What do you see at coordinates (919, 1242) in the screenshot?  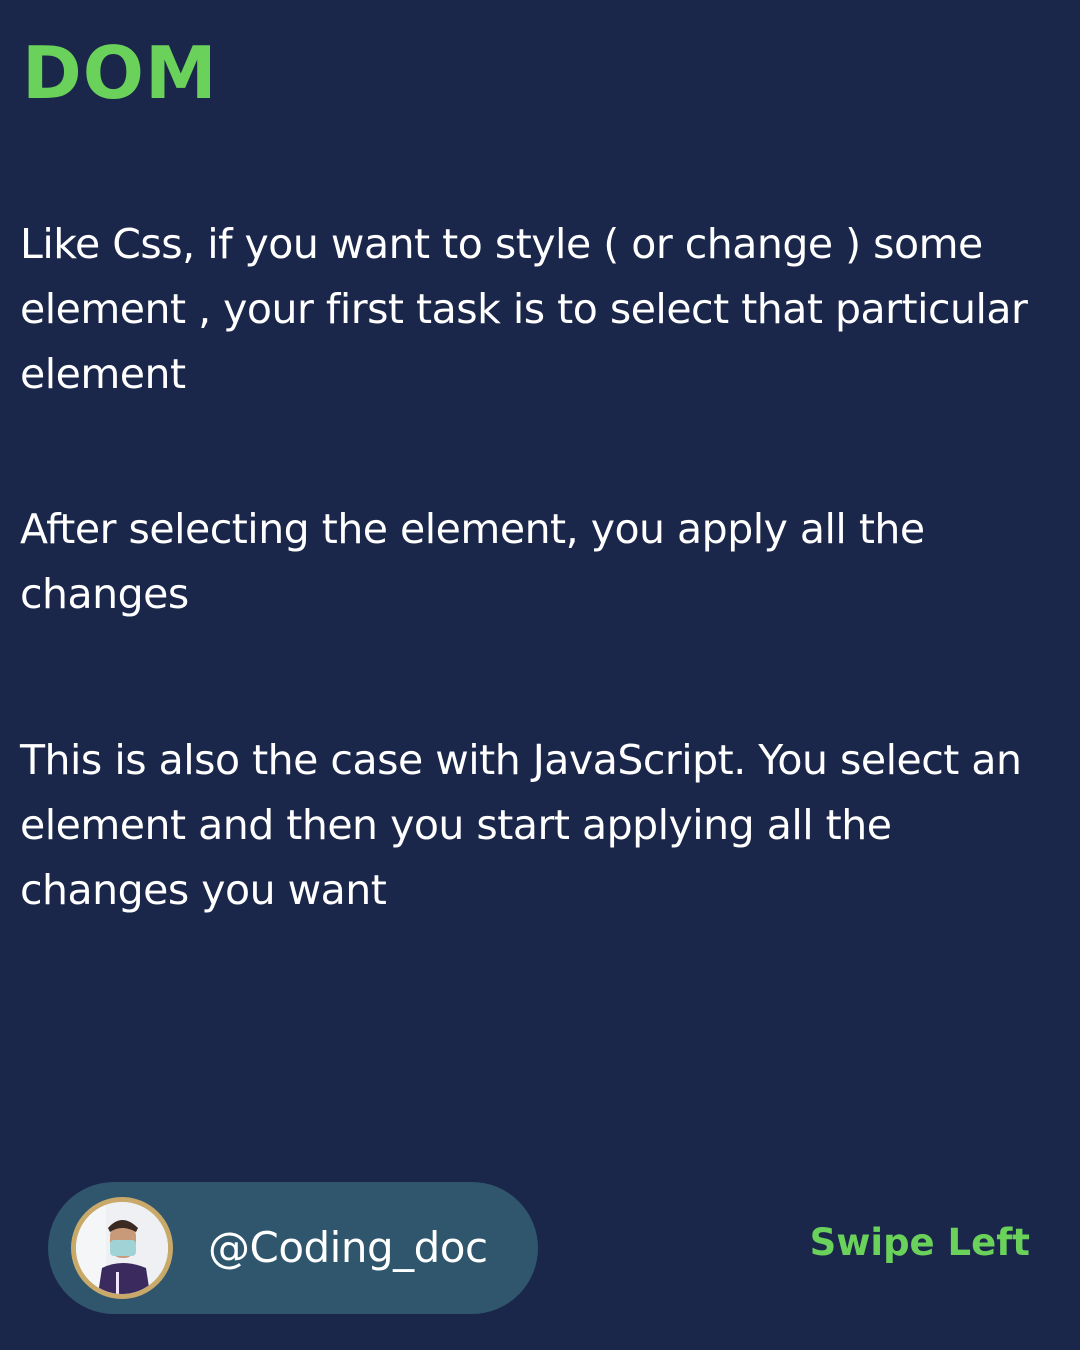 I see `swipe-left-label: Swipe Left` at bounding box center [919, 1242].